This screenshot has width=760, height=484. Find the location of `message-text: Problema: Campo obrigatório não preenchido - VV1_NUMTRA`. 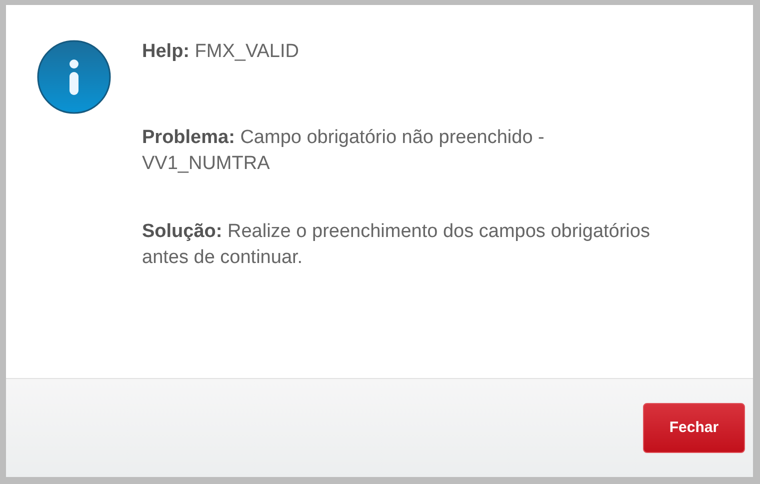

message-text: Problema: Campo obrigatório não preenchido - VV1_NUMTRA is located at coordinates (344, 151).